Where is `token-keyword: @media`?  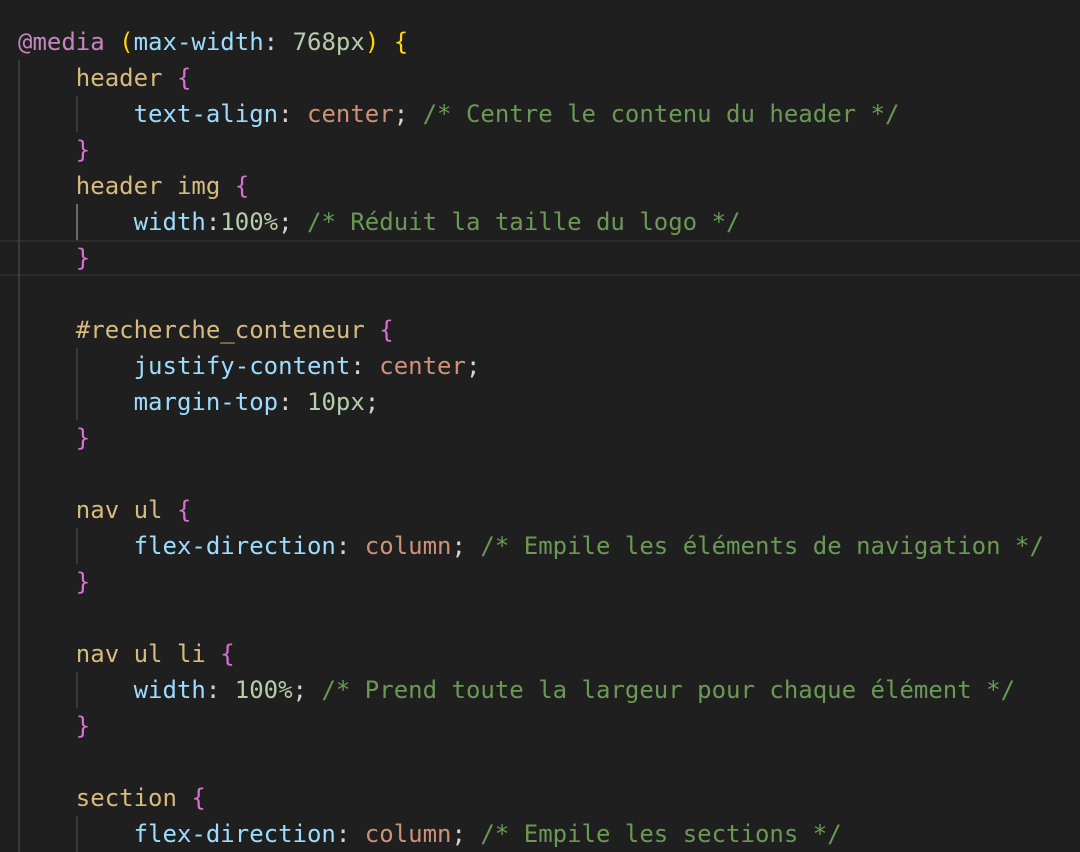
token-keyword: @media is located at coordinates (61, 42).